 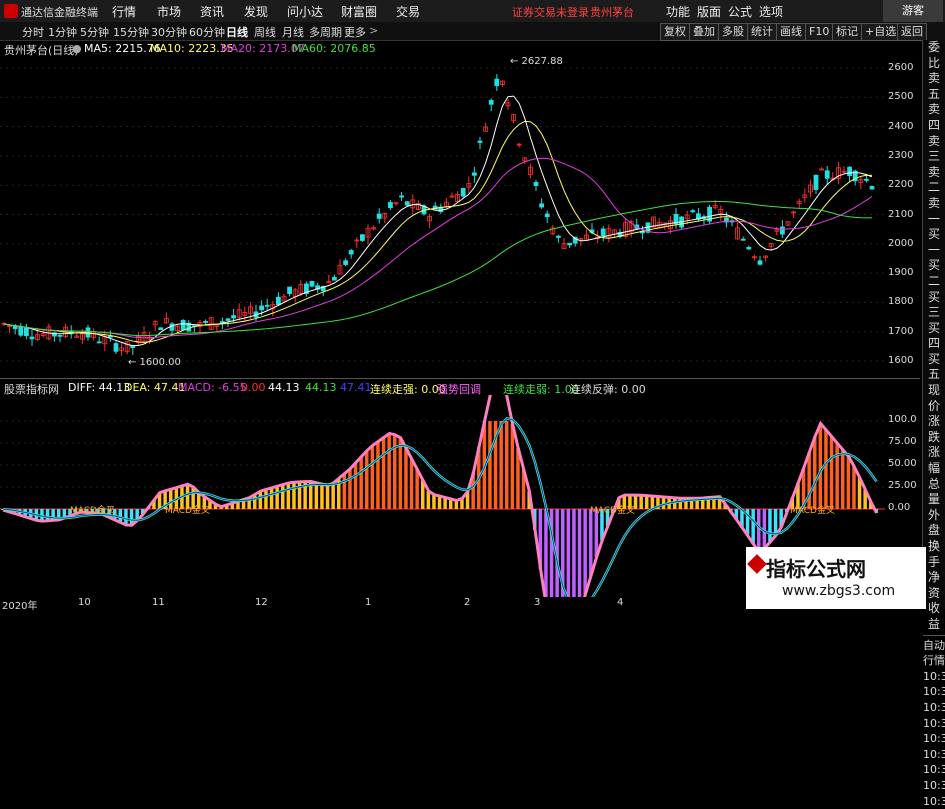 What do you see at coordinates (934, 211) in the screenshot?
I see `quote-field-5: 卖一` at bounding box center [934, 211].